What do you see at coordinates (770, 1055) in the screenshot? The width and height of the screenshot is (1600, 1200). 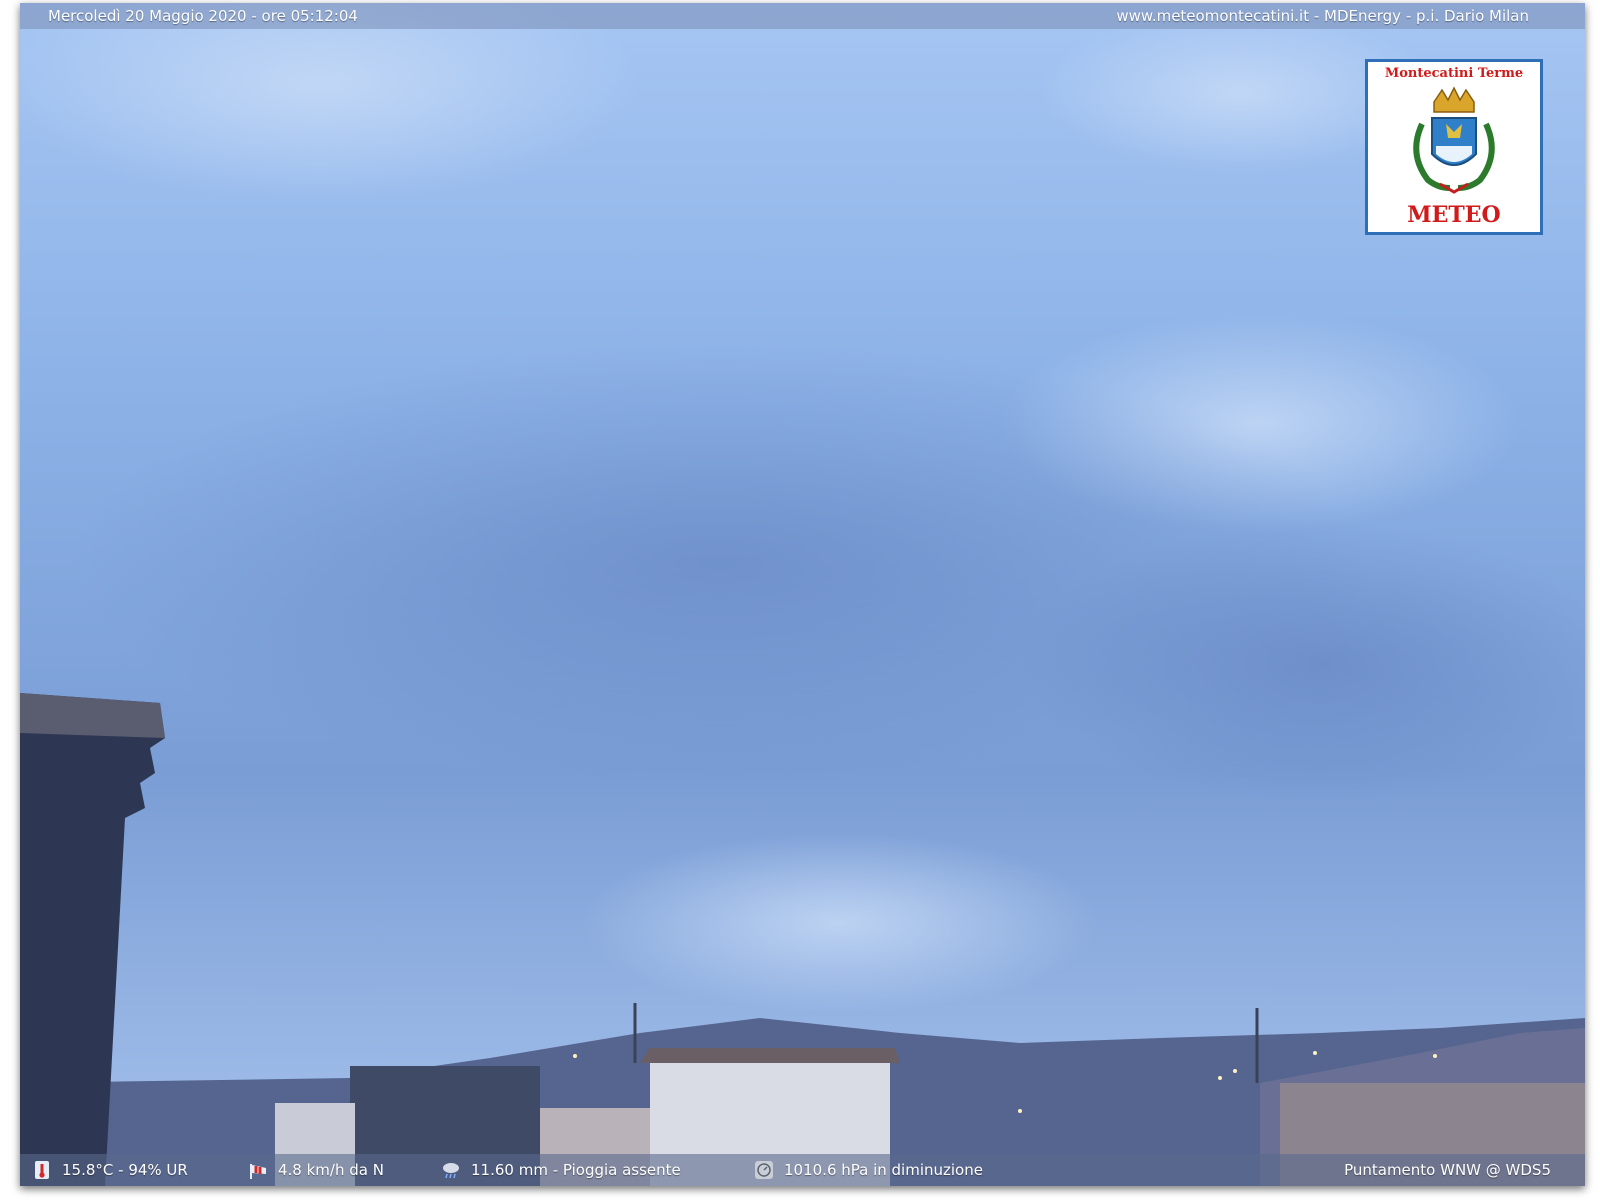 I see `roof` at bounding box center [770, 1055].